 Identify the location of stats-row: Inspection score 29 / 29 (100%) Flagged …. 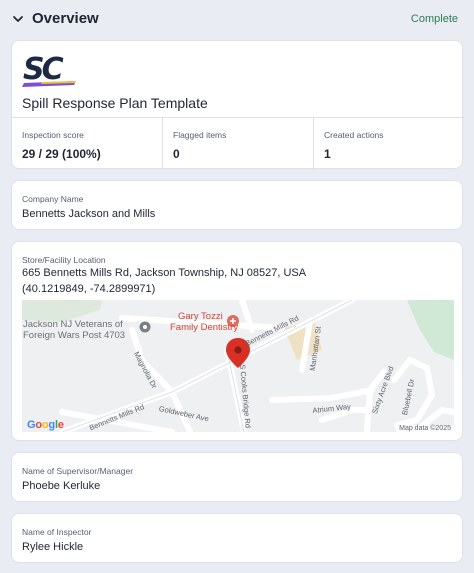
(238, 143).